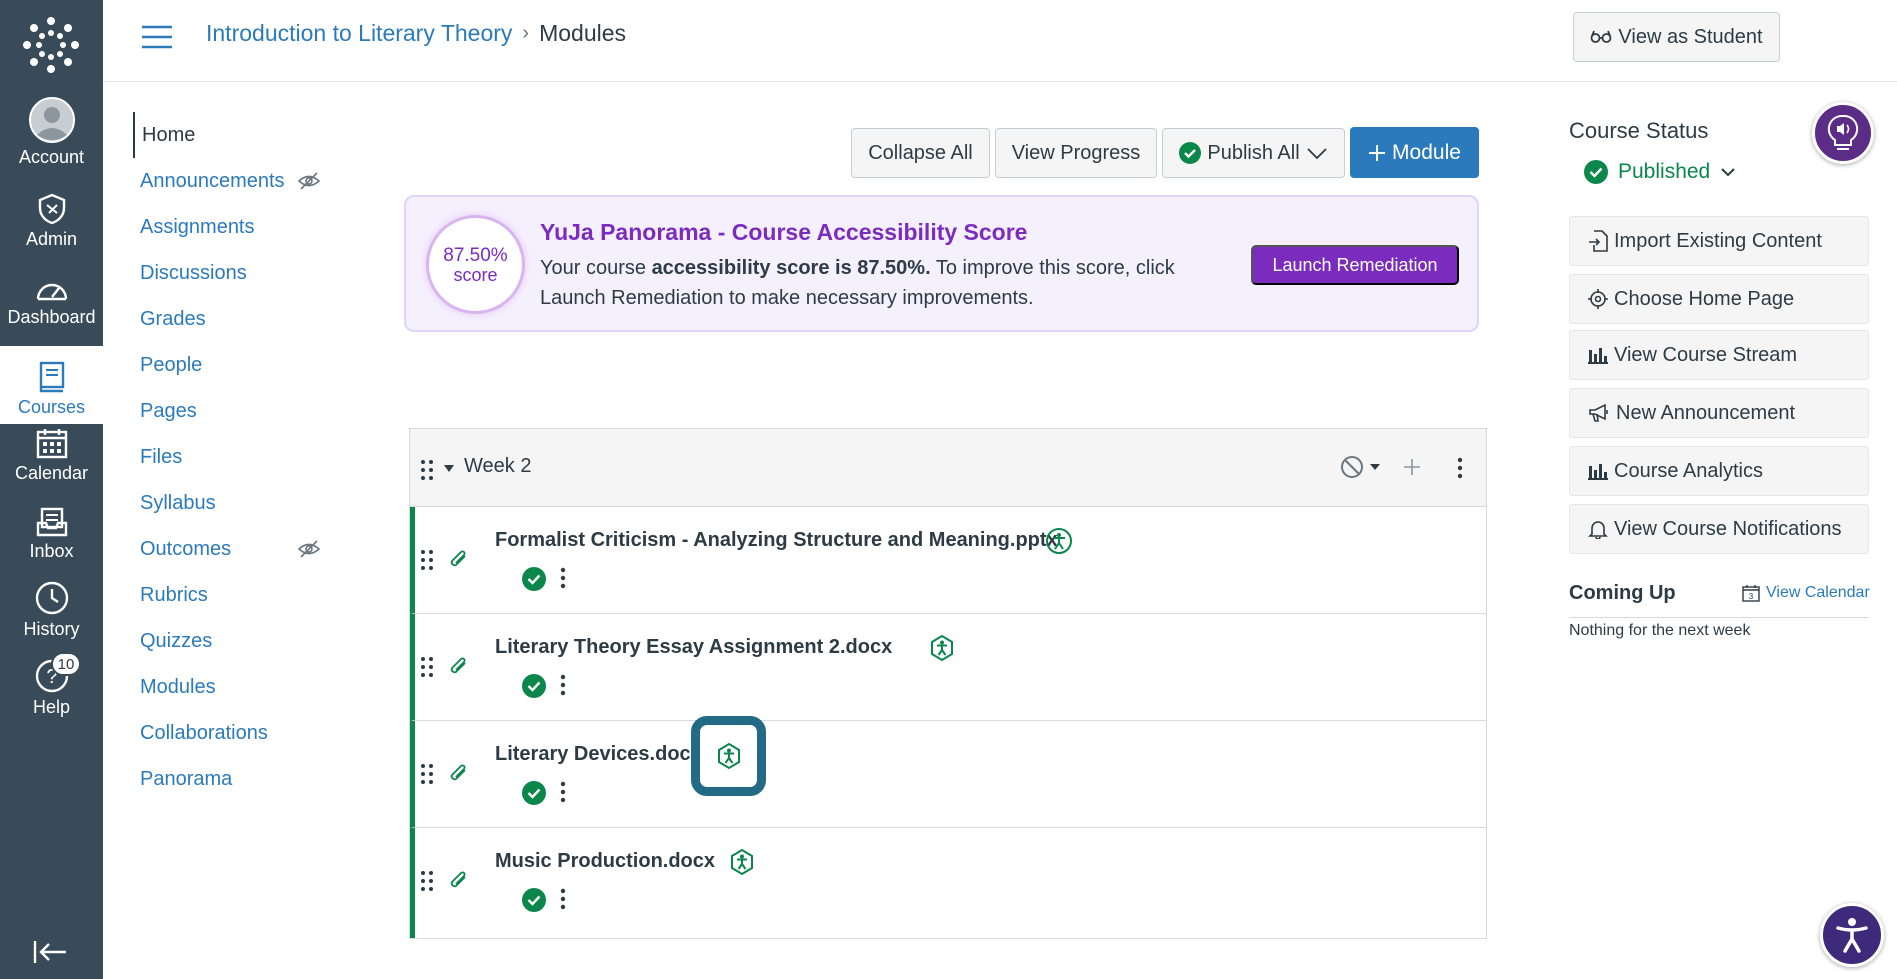 Image resolution: width=1897 pixels, height=979 pixels. What do you see at coordinates (233, 733) in the screenshot?
I see `course-nav-collaborations: Collaborations` at bounding box center [233, 733].